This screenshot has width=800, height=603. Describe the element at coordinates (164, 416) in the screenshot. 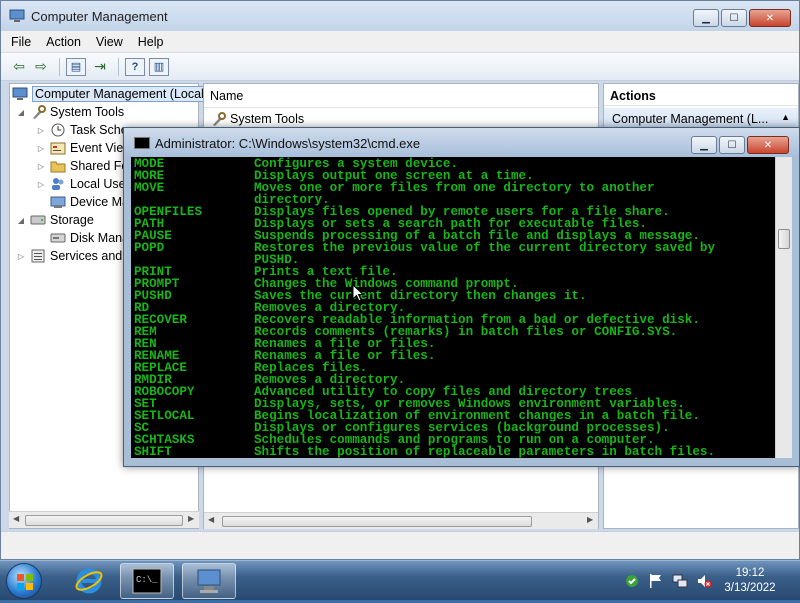

I see `command-name: SETLOCAL` at that location.